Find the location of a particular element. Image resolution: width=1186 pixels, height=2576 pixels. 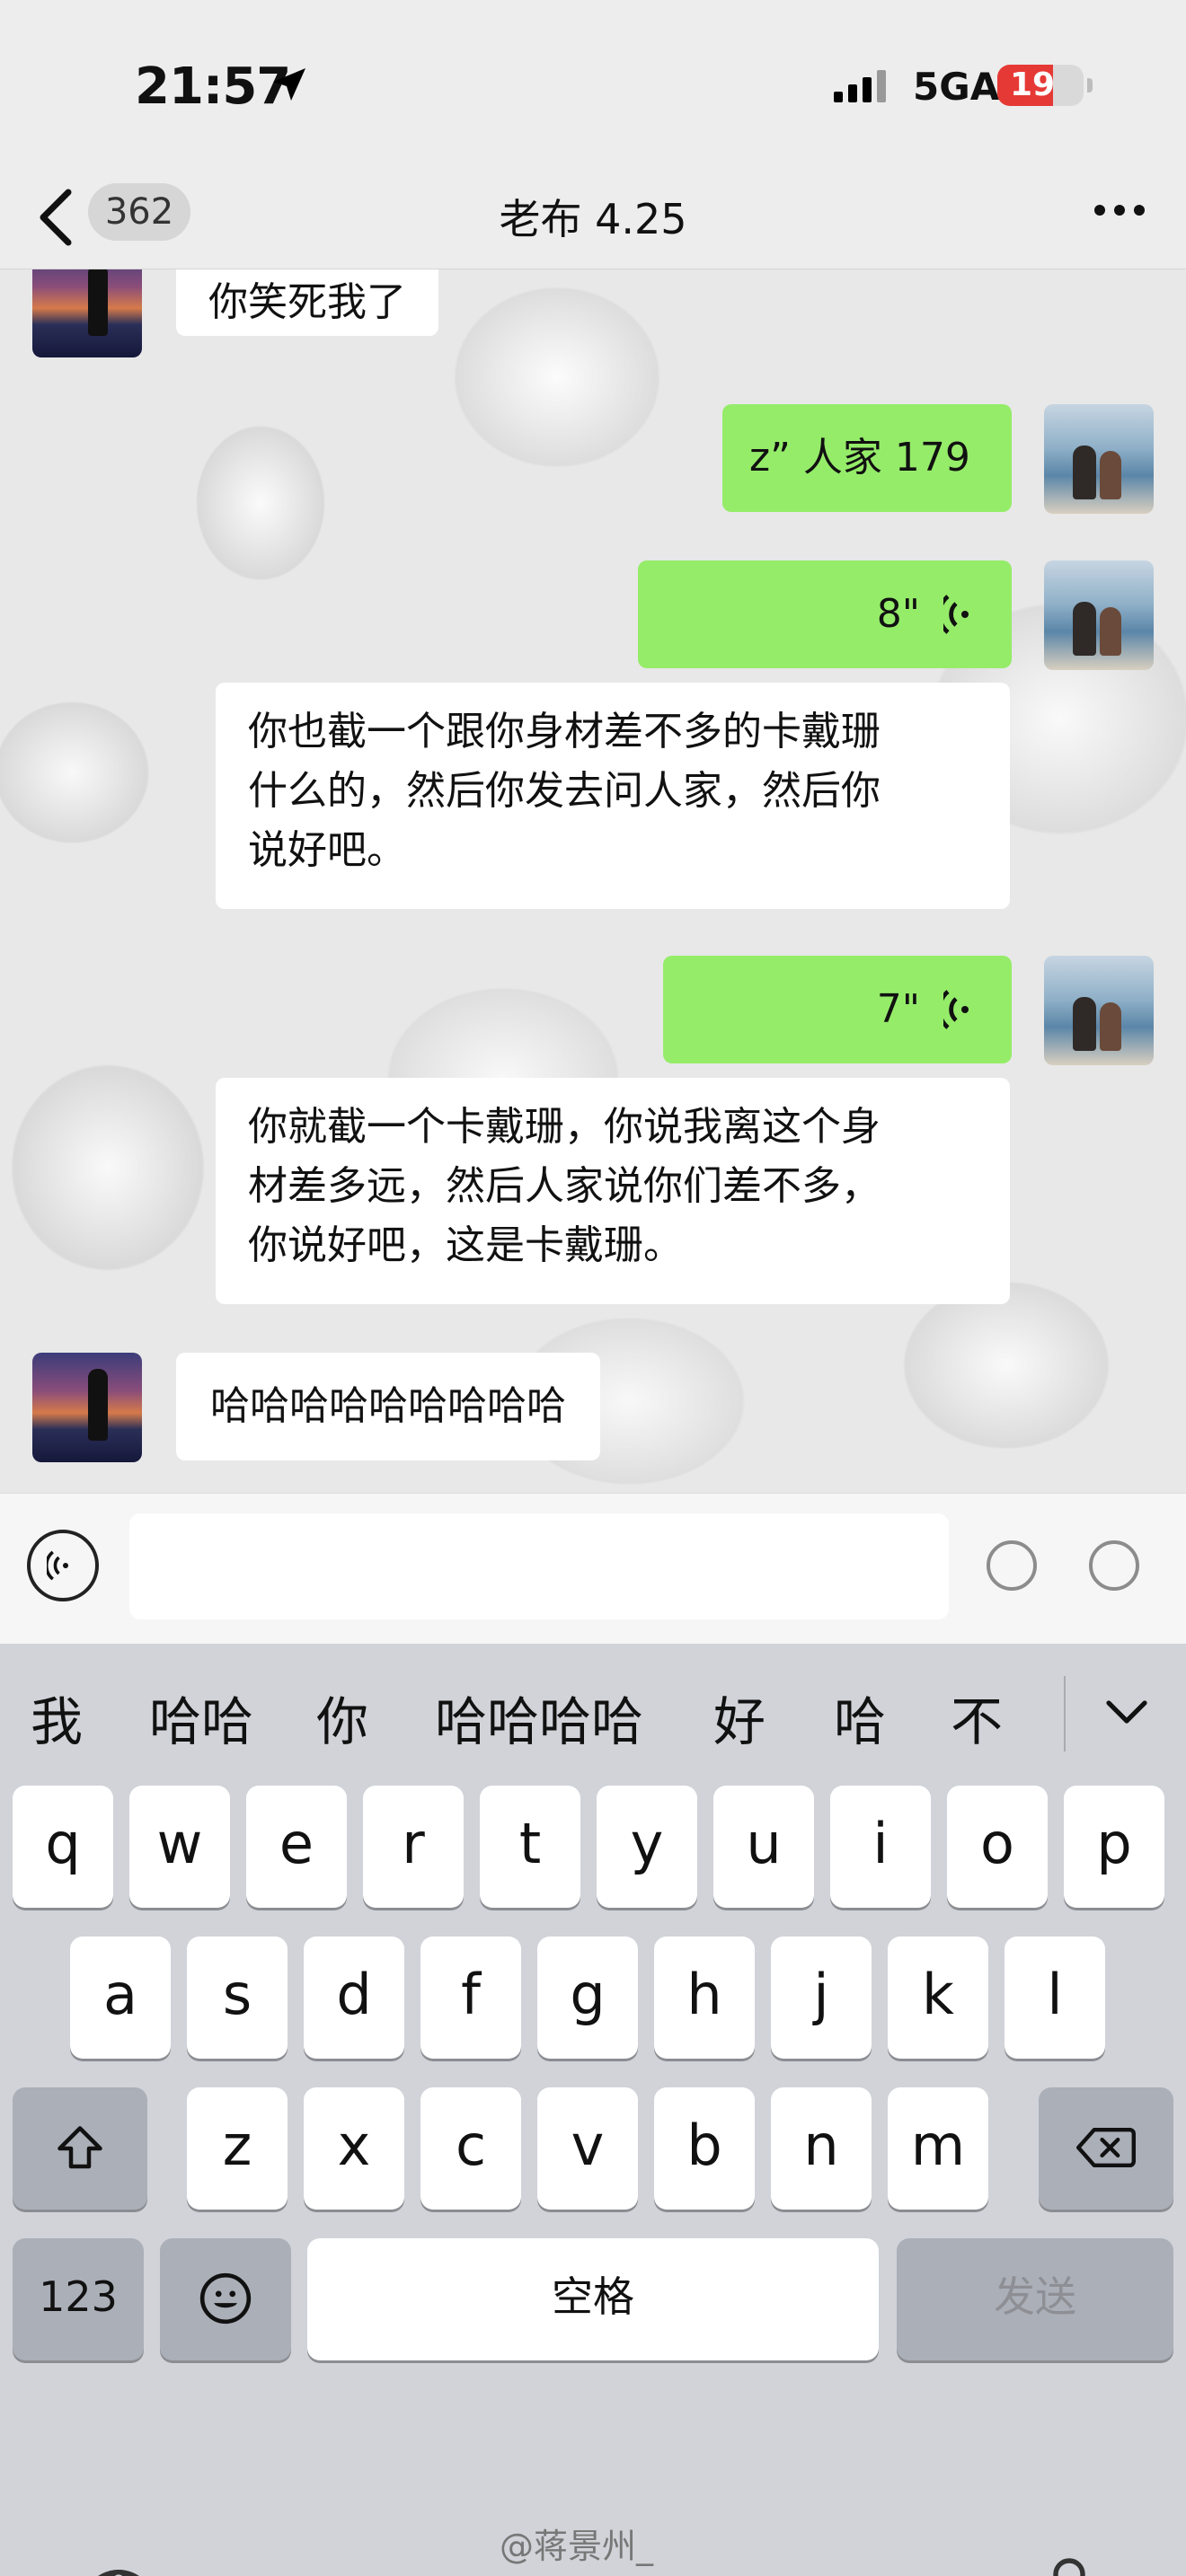

shift-key is located at coordinates (80, 2148).